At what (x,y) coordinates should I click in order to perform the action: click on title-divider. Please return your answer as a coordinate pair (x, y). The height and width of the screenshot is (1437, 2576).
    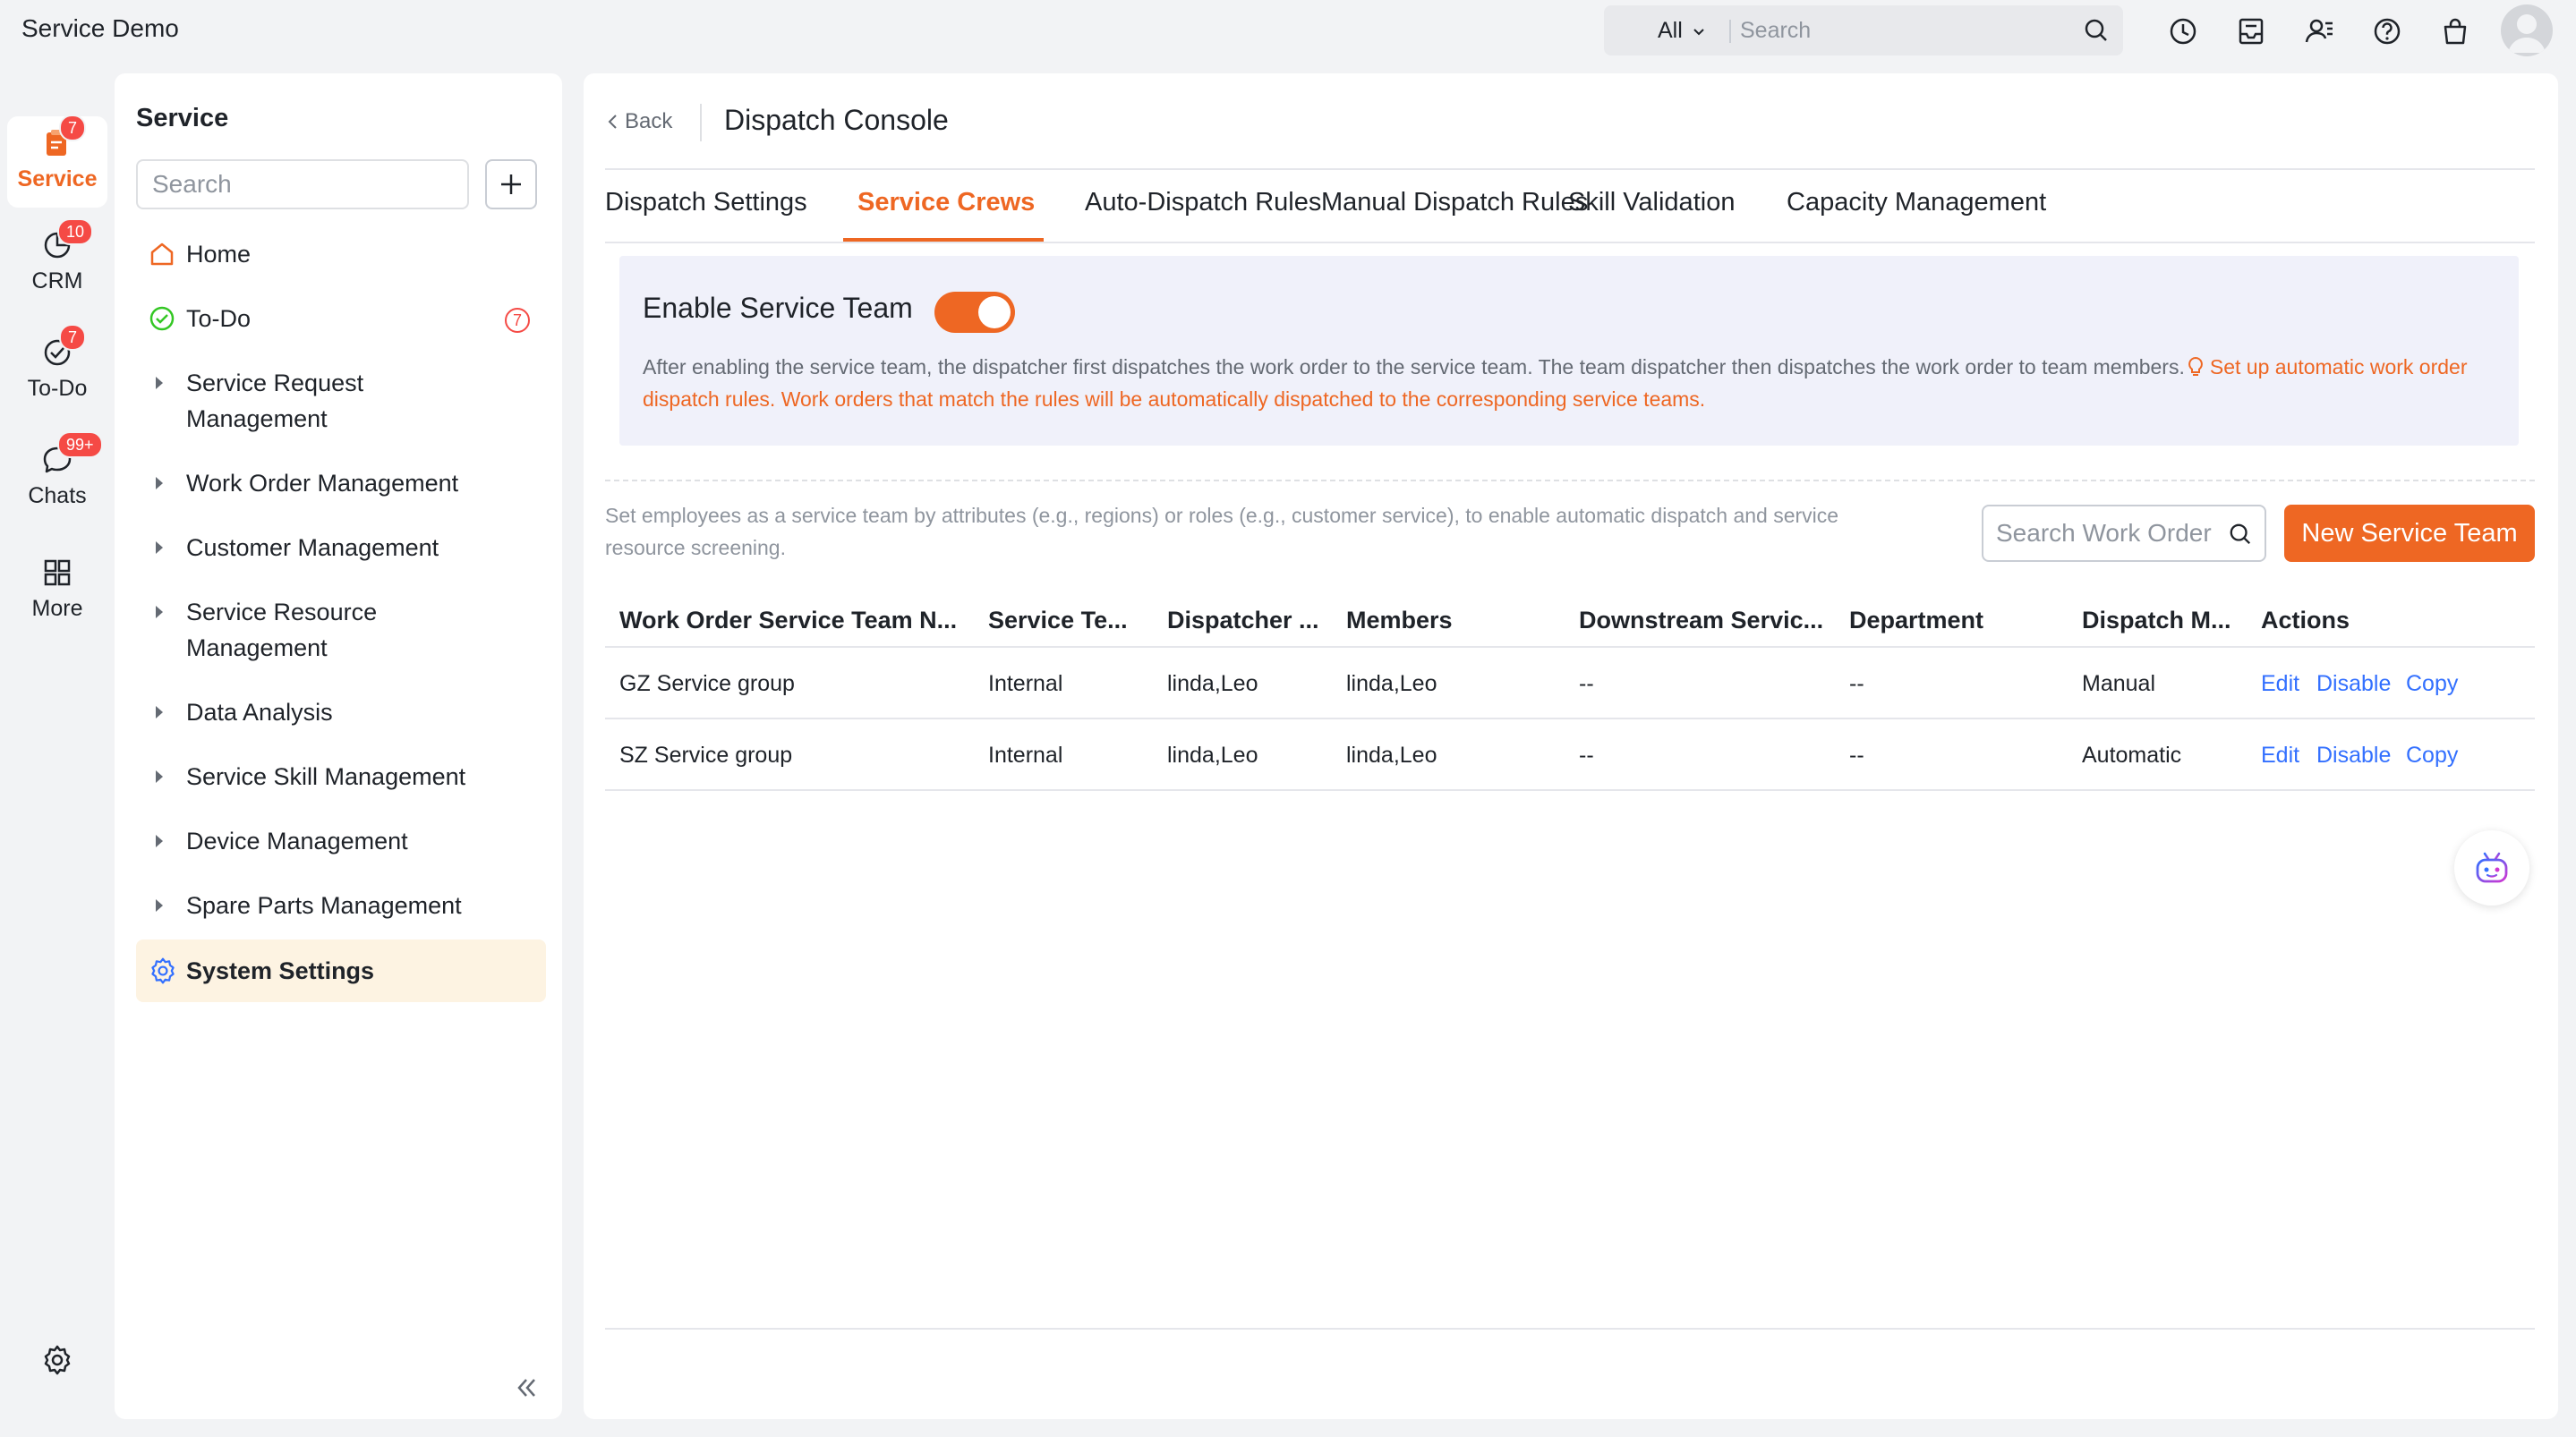
    Looking at the image, I should click on (701, 123).